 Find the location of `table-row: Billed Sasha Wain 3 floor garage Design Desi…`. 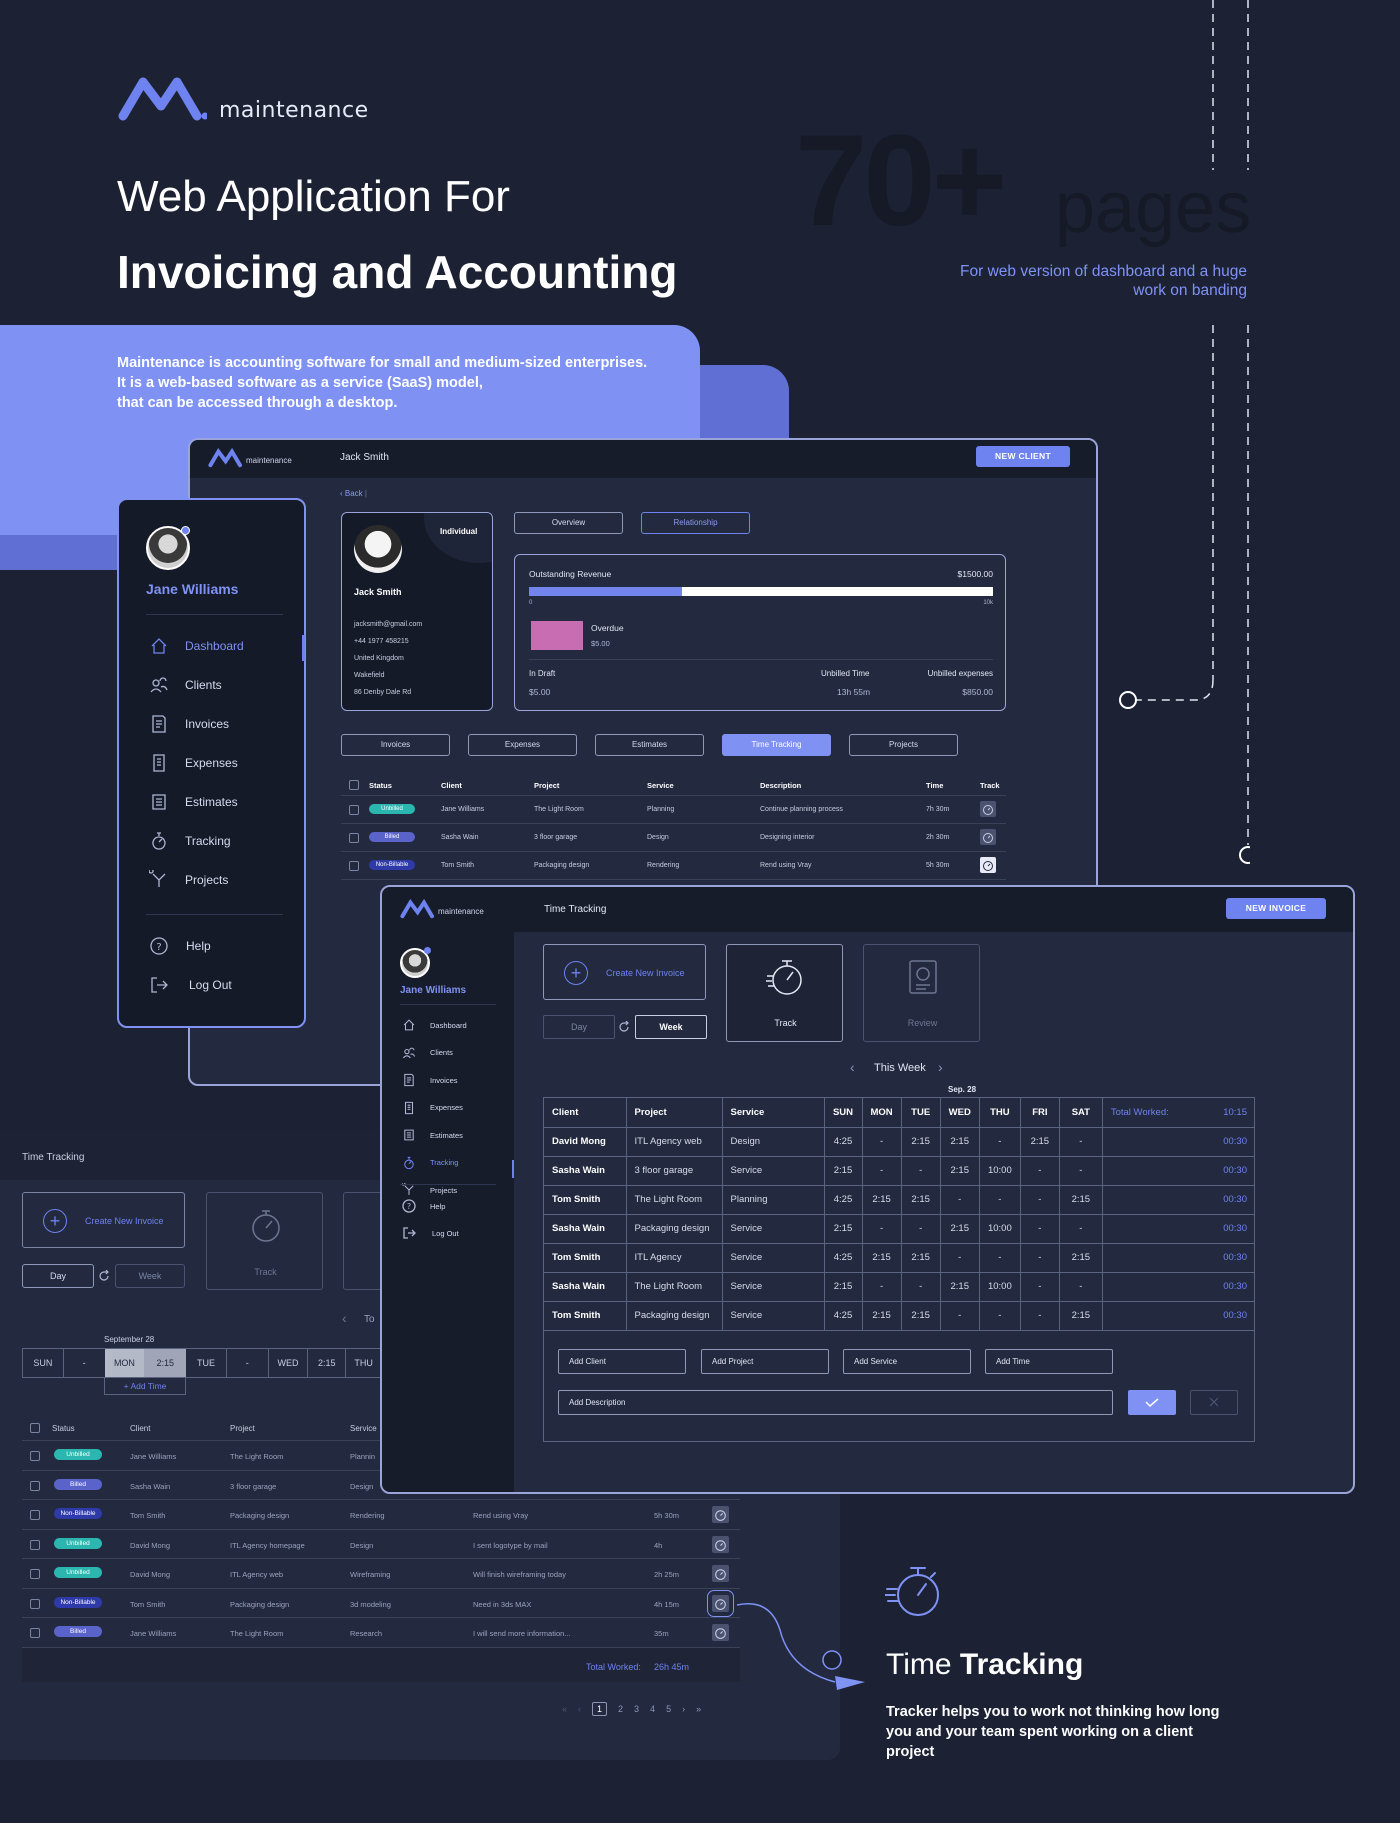

table-row: Billed Sasha Wain 3 floor garage Design Desi… is located at coordinates (673, 838).